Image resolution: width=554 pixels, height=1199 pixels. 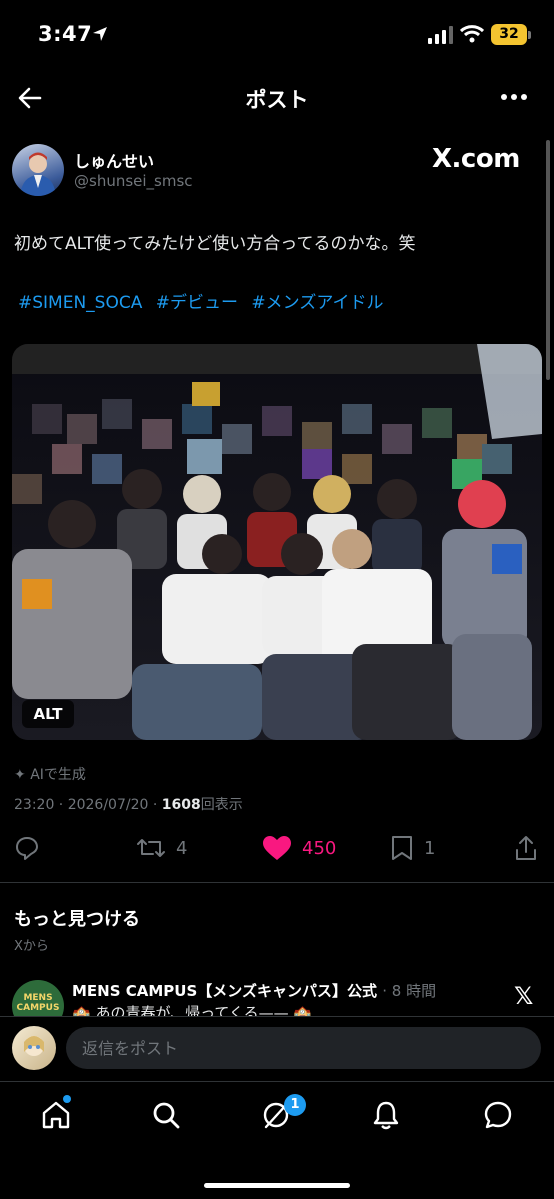 What do you see at coordinates (440, 35) in the screenshot?
I see `cellular-signal-icon` at bounding box center [440, 35].